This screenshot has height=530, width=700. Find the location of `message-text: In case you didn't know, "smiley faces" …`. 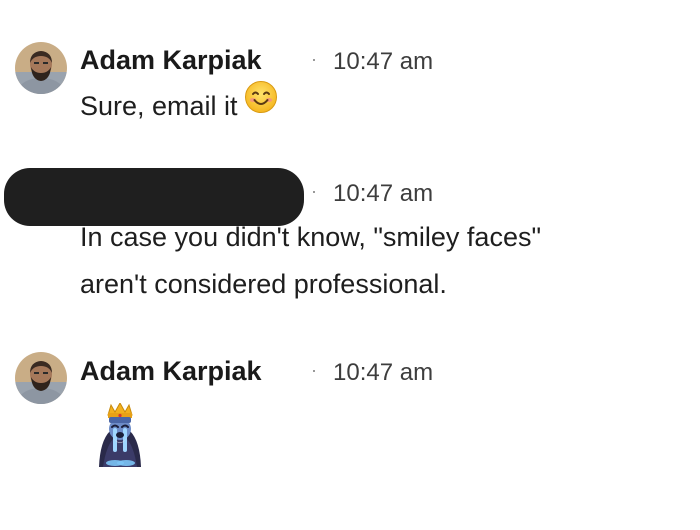

message-text: In case you didn't know, "smiley faces" … is located at coordinates (310, 261).